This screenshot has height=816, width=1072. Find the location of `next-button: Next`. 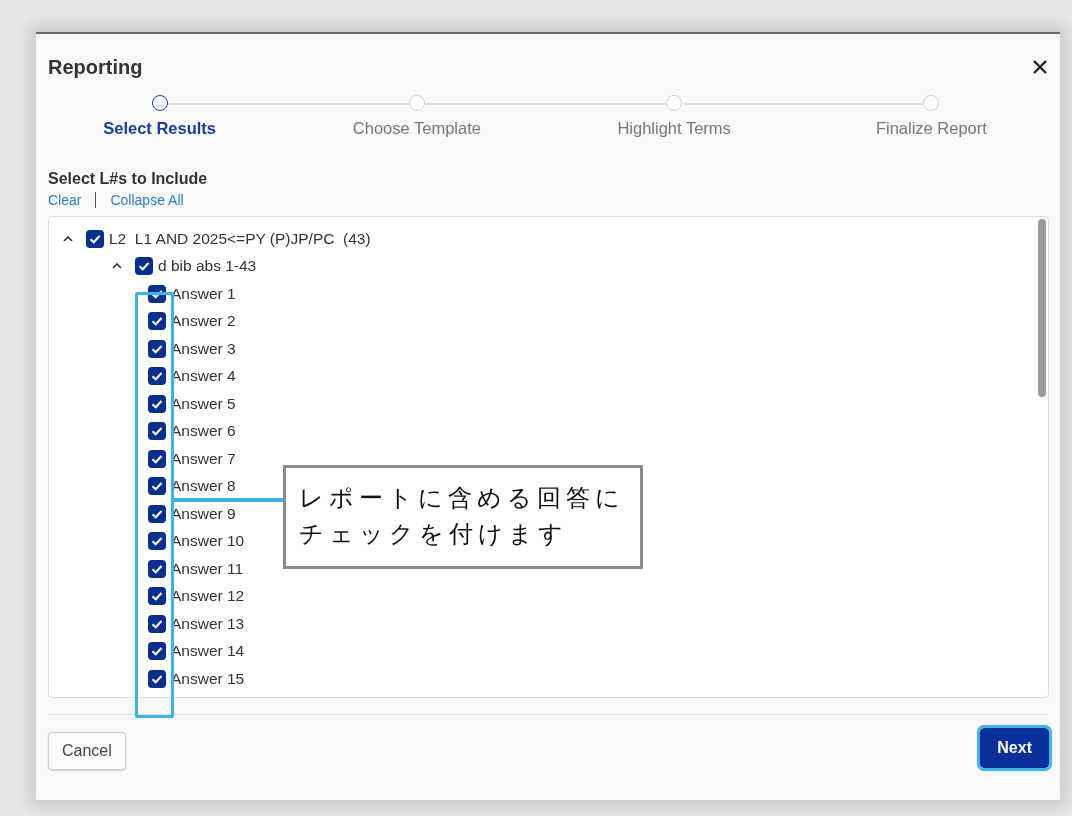

next-button: Next is located at coordinates (1014, 748).